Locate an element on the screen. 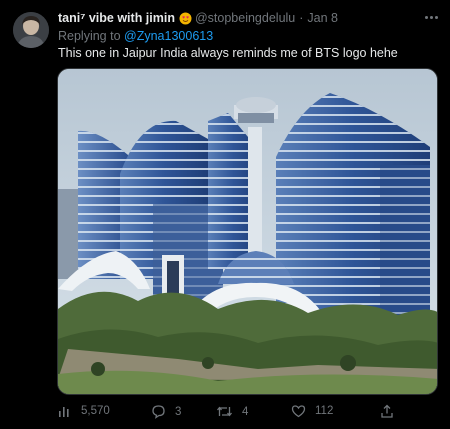 Image resolution: width=450 pixels, height=429 pixels. avatar is located at coordinates (31, 30).